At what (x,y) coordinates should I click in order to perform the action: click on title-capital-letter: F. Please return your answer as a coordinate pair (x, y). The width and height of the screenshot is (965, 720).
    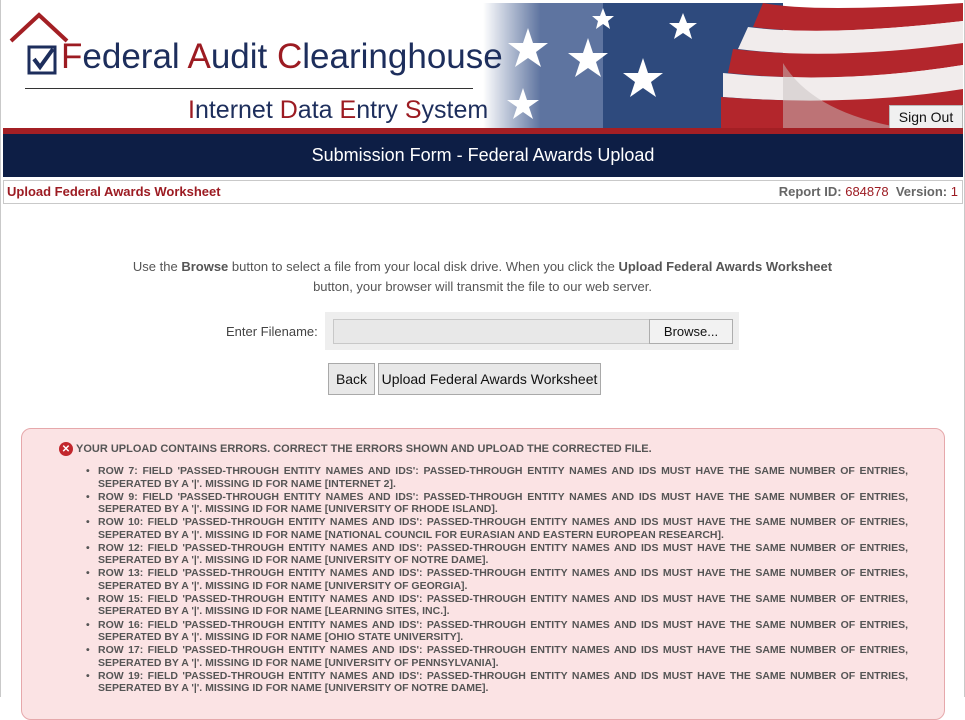
    Looking at the image, I should click on (72, 56).